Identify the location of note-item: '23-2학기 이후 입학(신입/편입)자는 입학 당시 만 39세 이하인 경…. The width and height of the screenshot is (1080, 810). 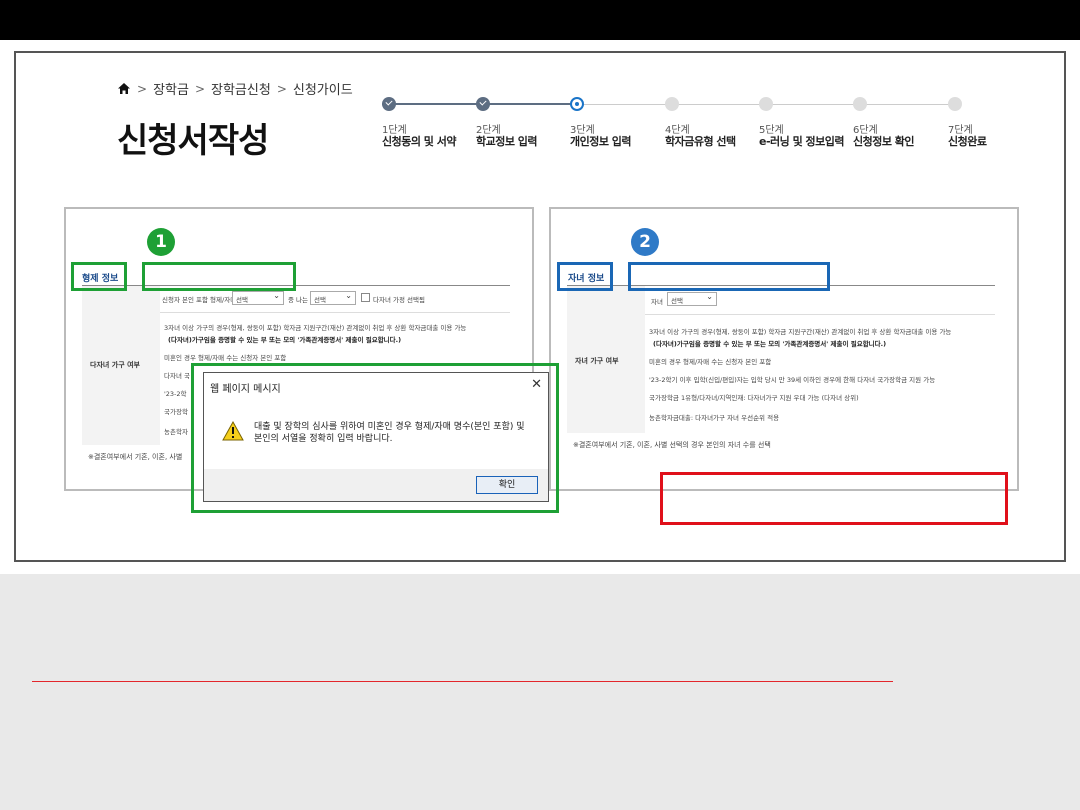
(792, 380).